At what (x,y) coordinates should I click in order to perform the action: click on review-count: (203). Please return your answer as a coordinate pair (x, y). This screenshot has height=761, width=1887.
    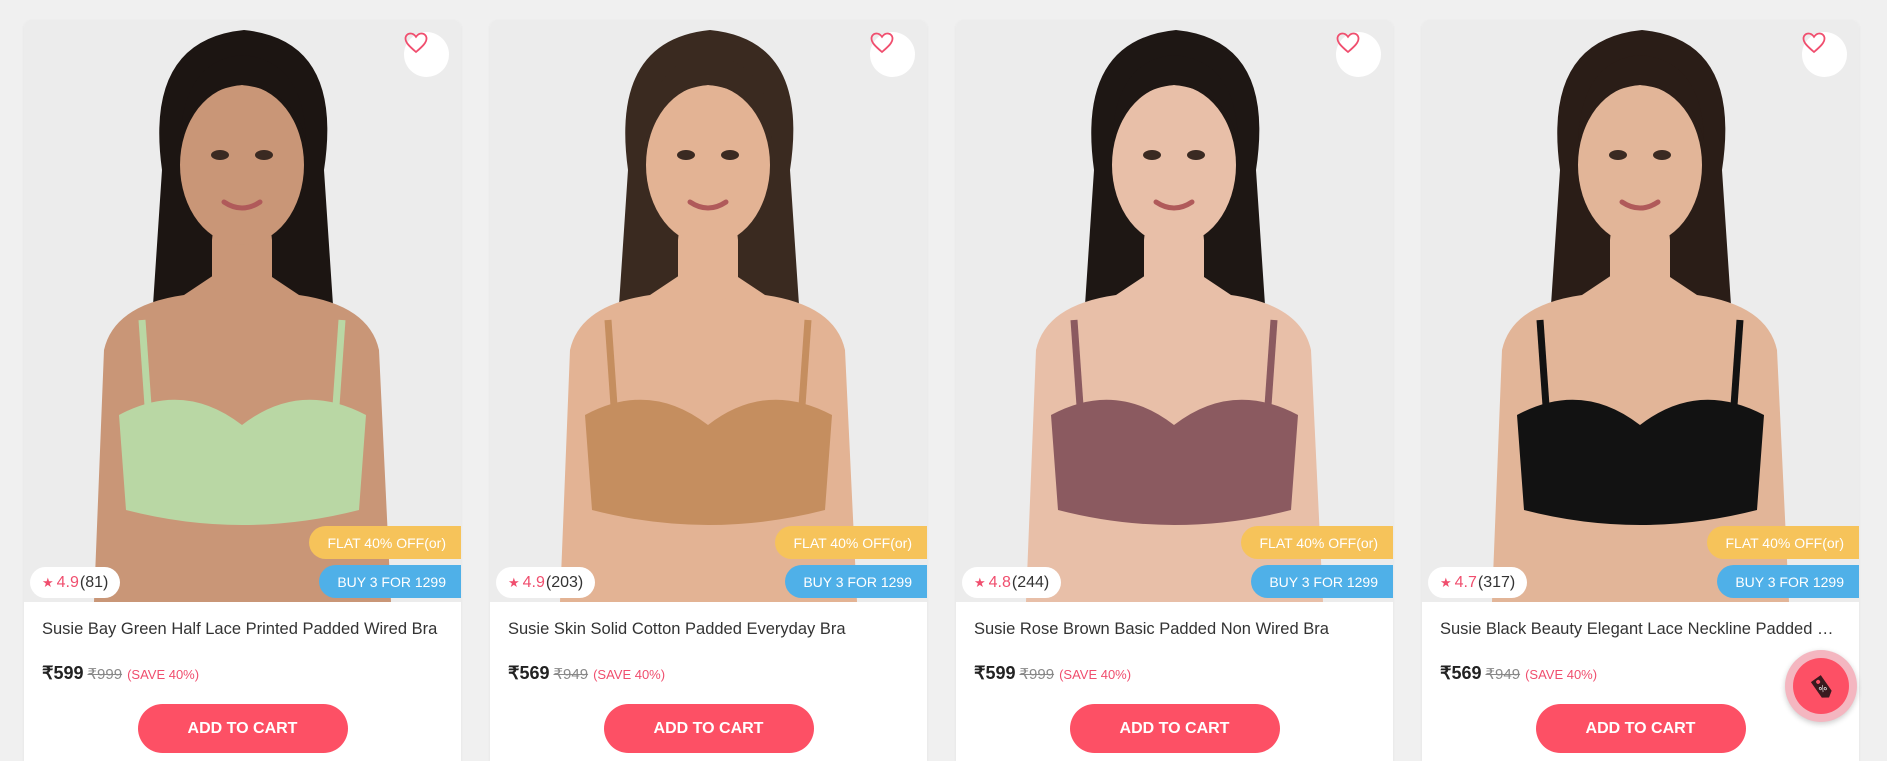
    Looking at the image, I should click on (564, 582).